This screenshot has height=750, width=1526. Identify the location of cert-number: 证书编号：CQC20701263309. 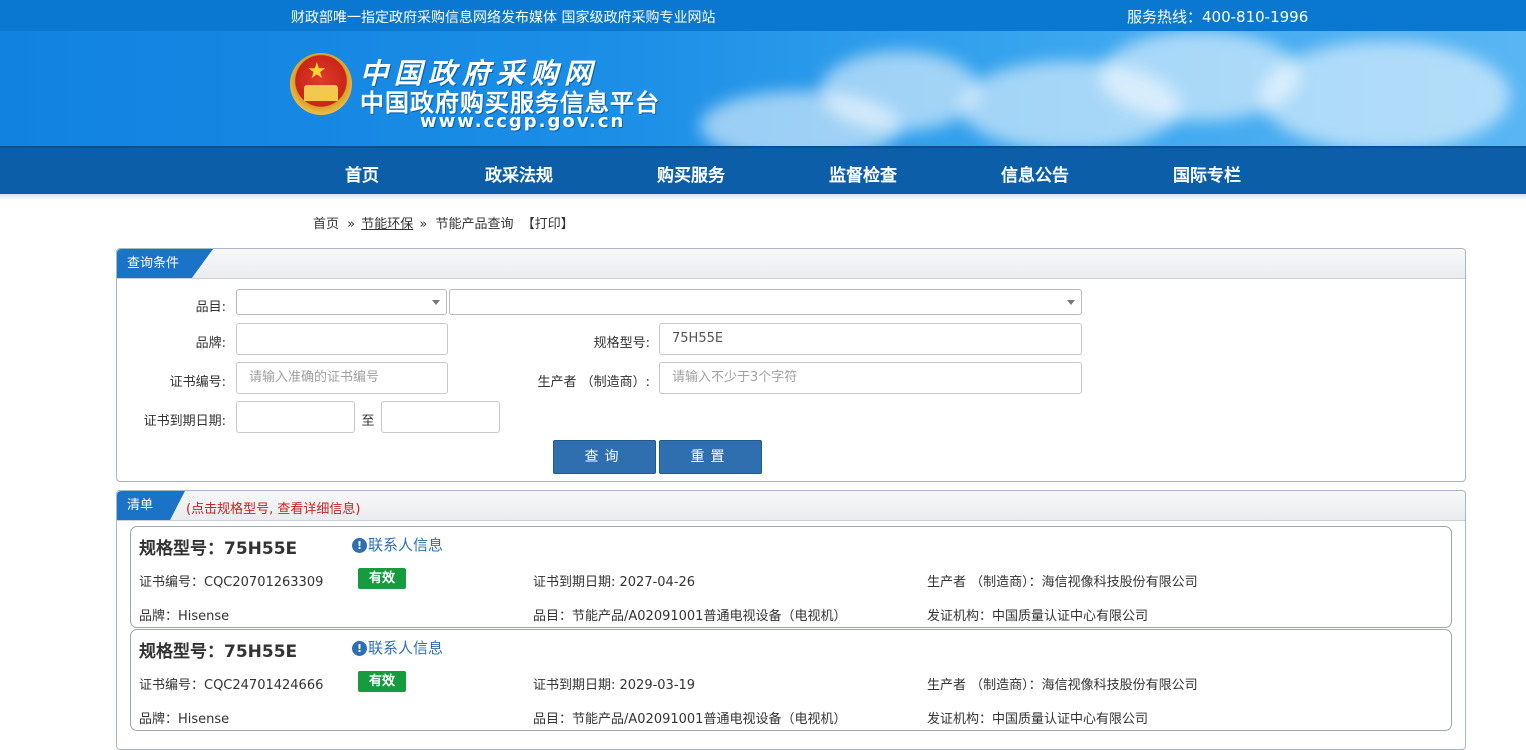
(231, 582).